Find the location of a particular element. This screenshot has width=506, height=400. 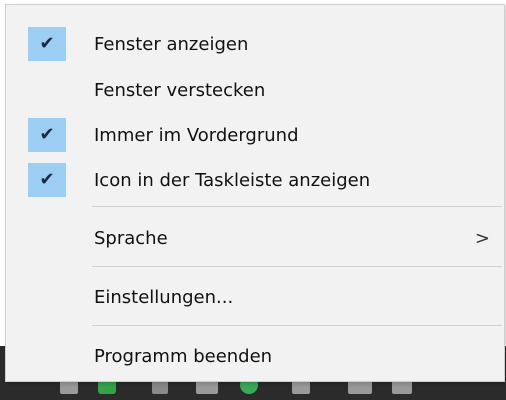

menu-item-language: Sprache > is located at coordinates (255, 238).